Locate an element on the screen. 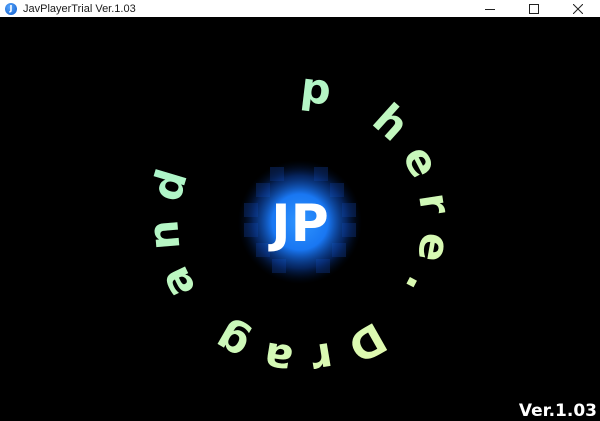  logo-text: JP is located at coordinates (298, 224).